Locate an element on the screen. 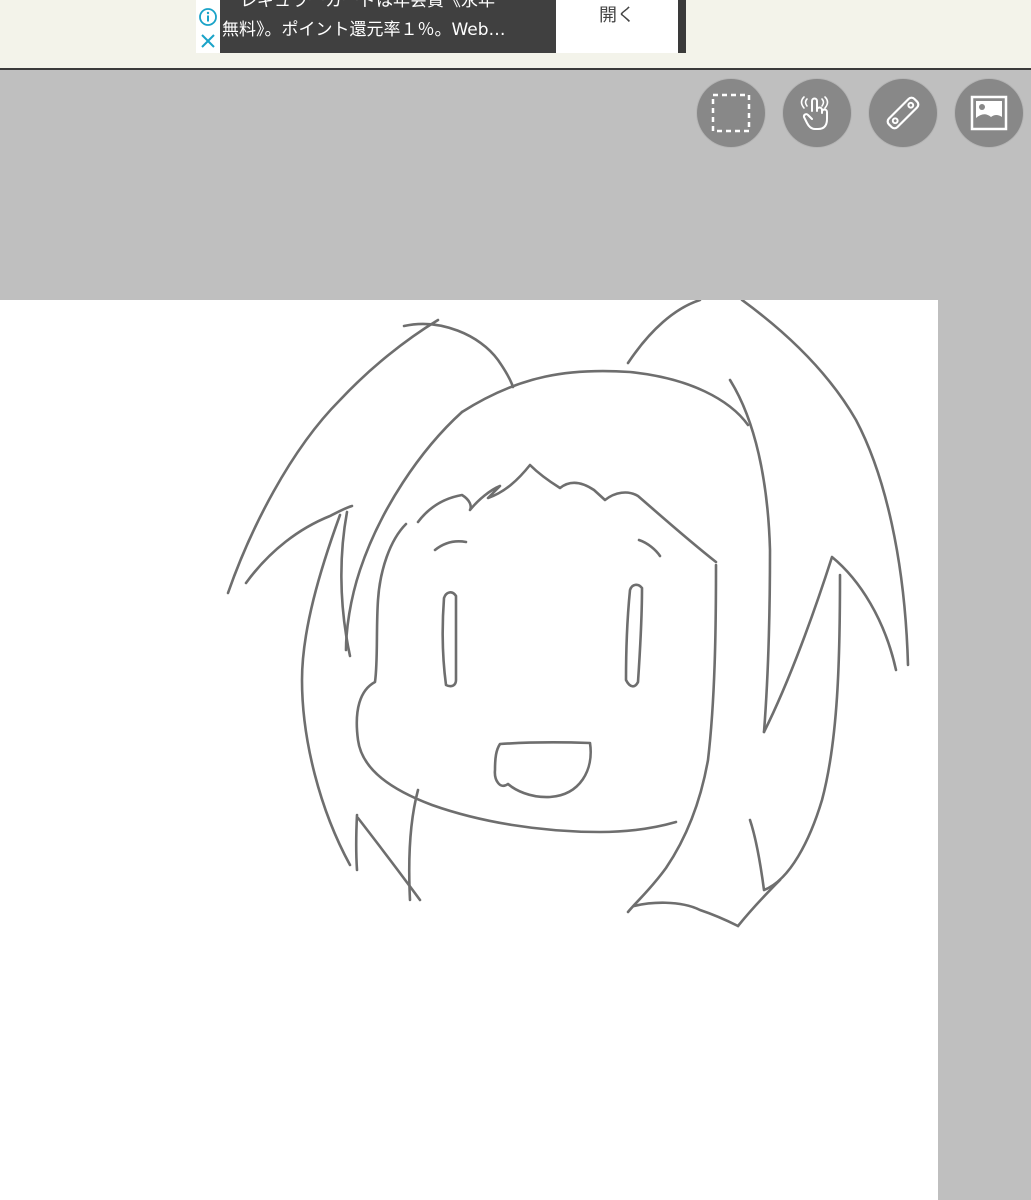 The width and height of the screenshot is (1031, 1200). left-eyebrow is located at coordinates (450, 545).